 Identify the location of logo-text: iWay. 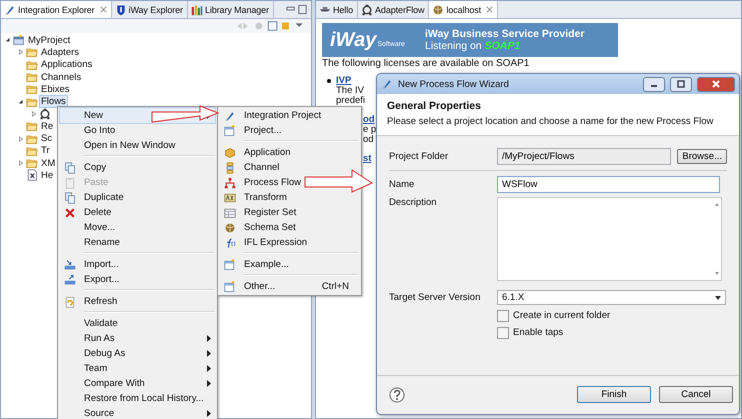
(353, 40).